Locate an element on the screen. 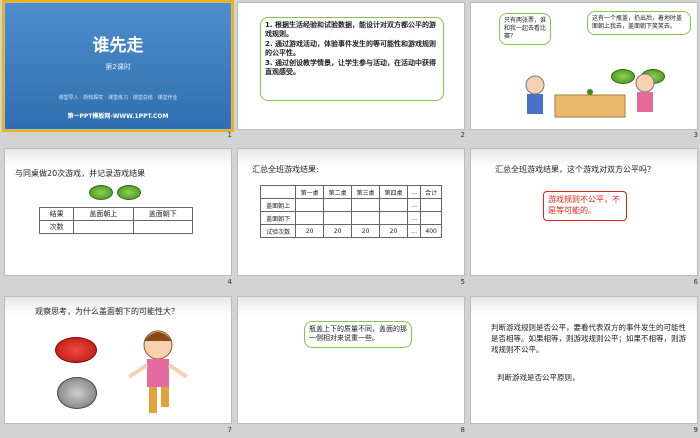  results-table: 结果 盖面朝上 盖面朝下 次数 is located at coordinates (116, 220).